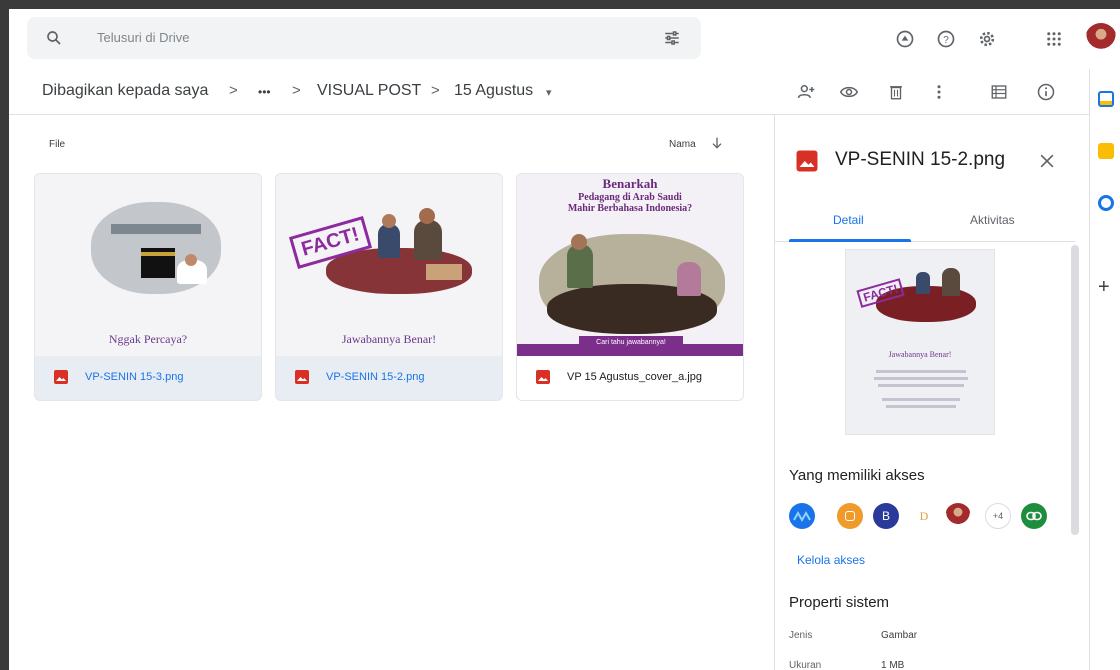 The height and width of the screenshot is (670, 1120). I want to click on tasks-icon, so click(1106, 203).